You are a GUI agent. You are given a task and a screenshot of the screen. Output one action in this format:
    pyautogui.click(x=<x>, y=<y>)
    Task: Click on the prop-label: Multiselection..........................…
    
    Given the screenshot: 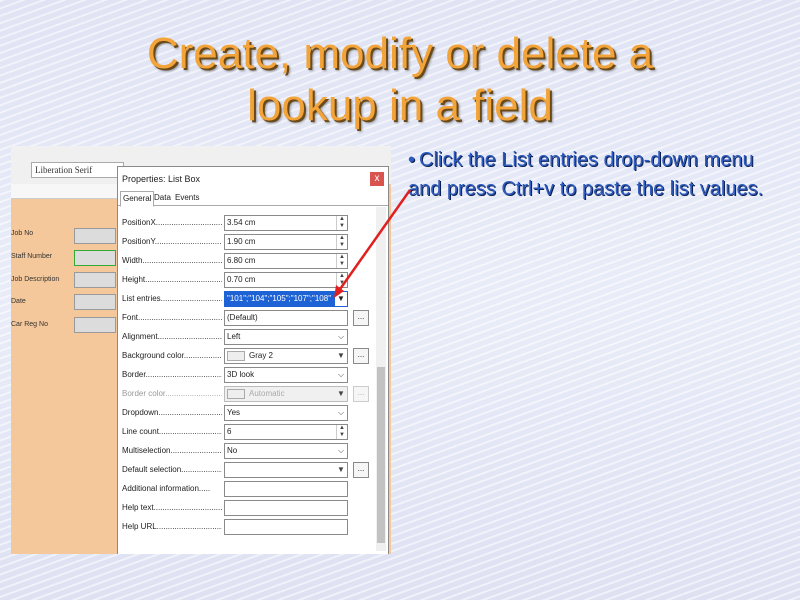 What is the action you would take?
    pyautogui.click(x=172, y=450)
    